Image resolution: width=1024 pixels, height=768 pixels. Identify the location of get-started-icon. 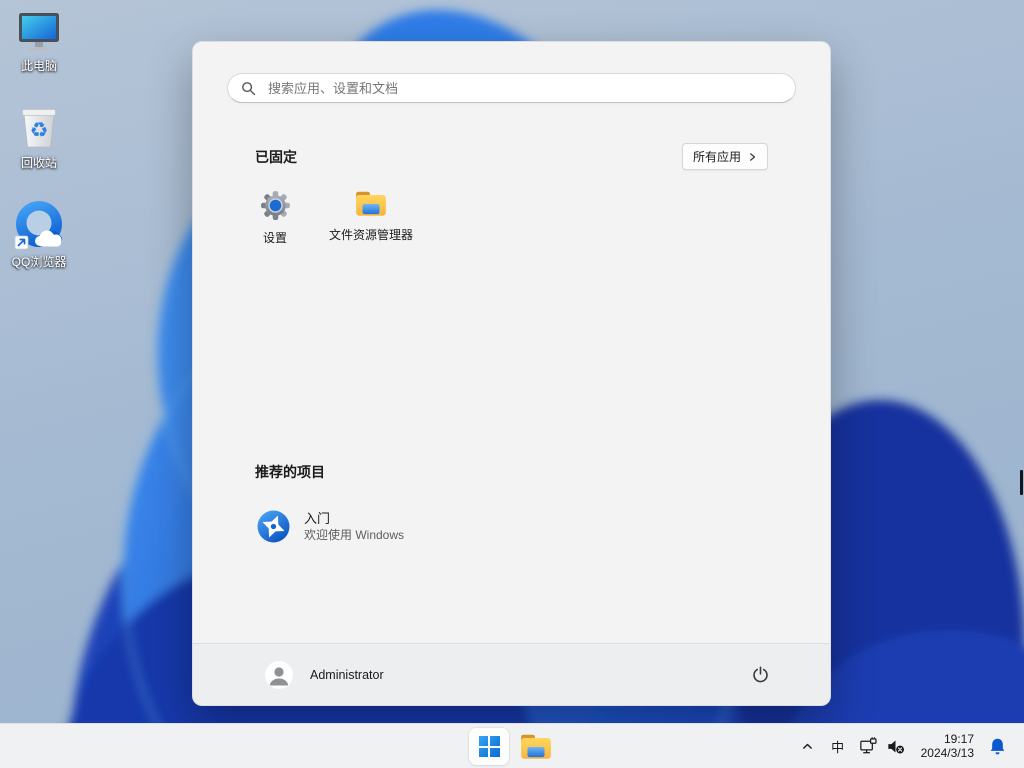
(273, 526).